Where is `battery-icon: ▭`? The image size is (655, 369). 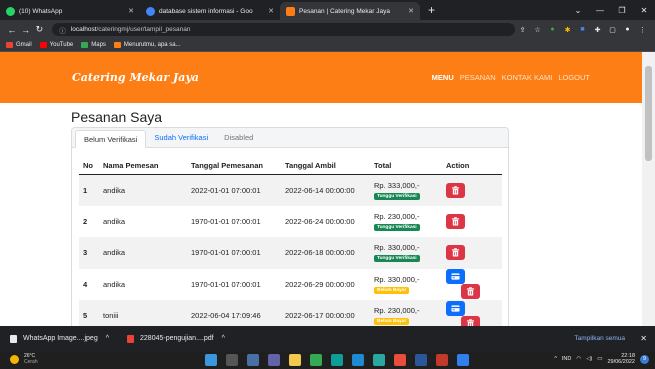 battery-icon: ▭ is located at coordinates (599, 359).